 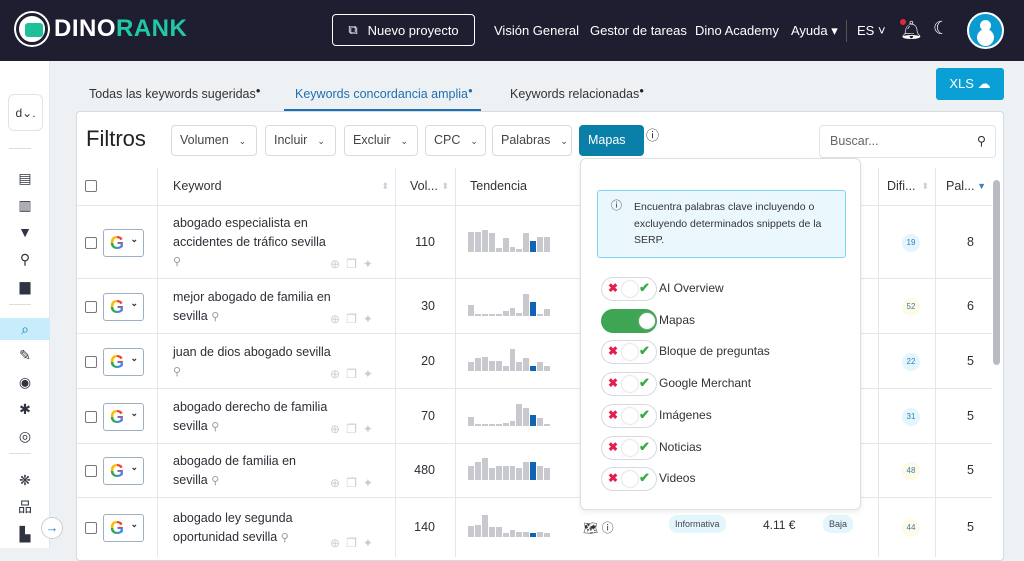 What do you see at coordinates (25, 436) in the screenshot?
I see `eye-icon: ◎` at bounding box center [25, 436].